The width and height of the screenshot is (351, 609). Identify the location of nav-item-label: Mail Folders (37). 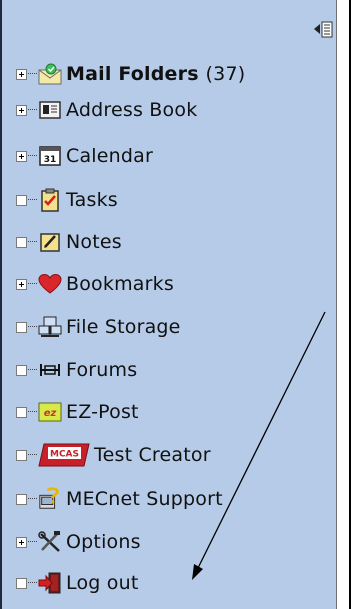
(156, 74).